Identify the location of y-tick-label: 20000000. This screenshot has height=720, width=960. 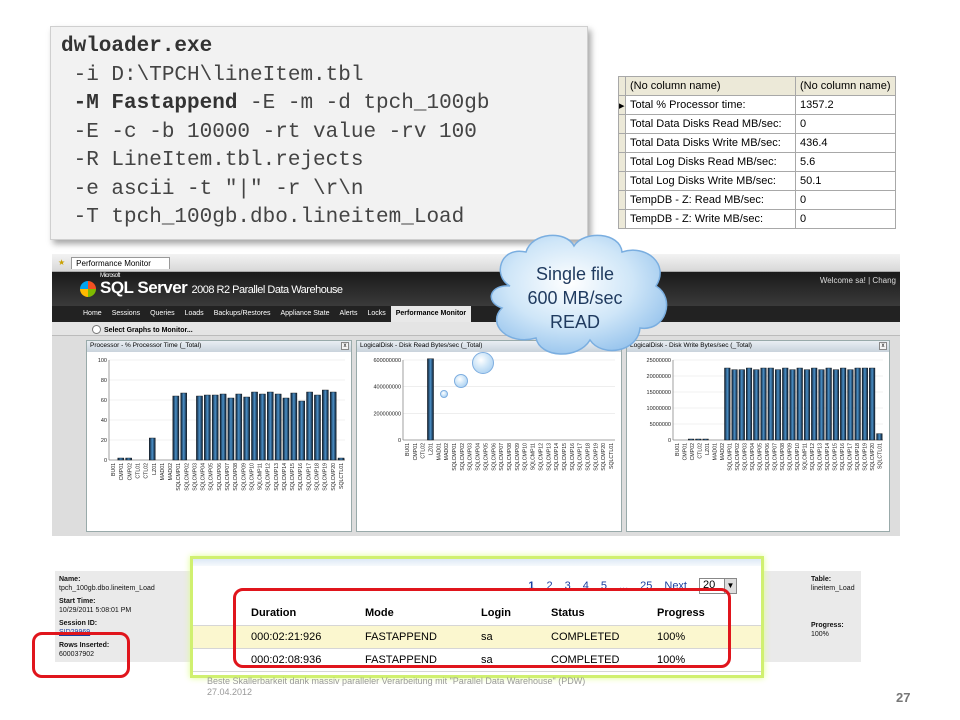
(659, 377).